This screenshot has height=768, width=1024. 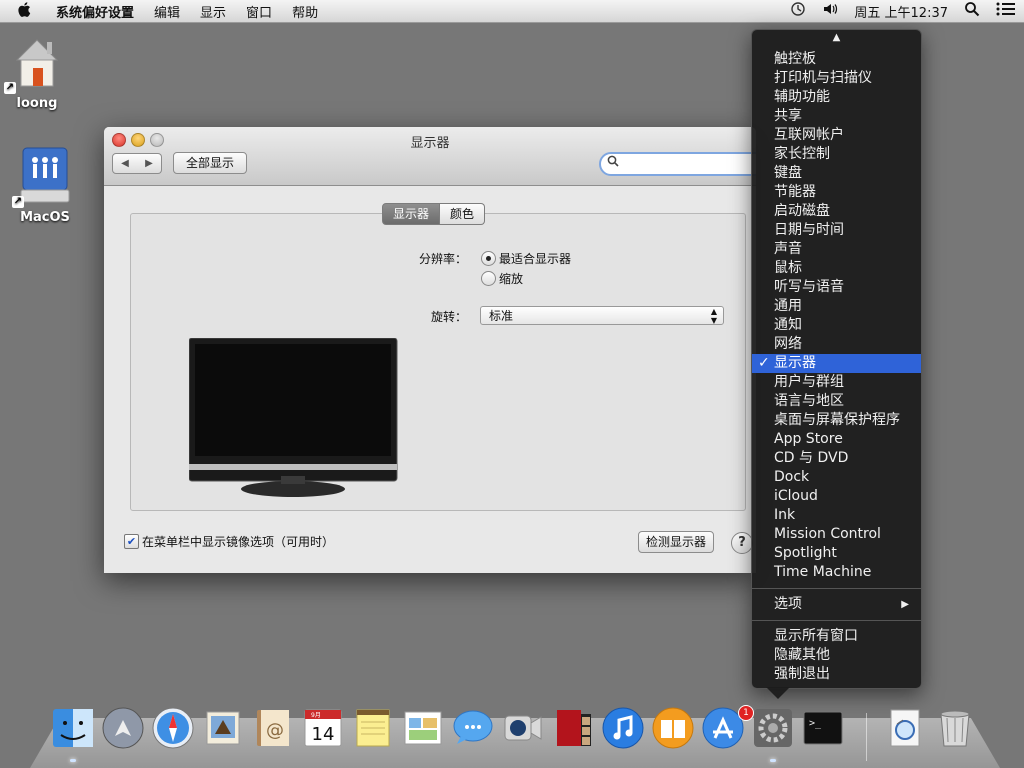 What do you see at coordinates (795, 192) in the screenshot?
I see `context-menu-item-label: 节能器` at bounding box center [795, 192].